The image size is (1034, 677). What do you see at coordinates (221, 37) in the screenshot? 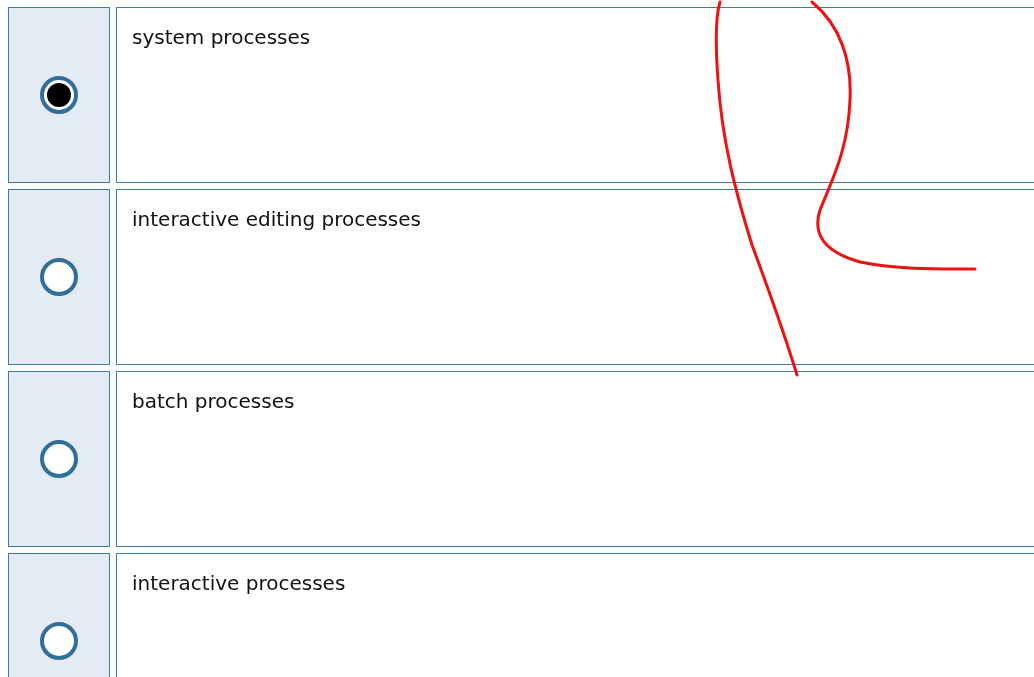
I see `answer-option-text: system processes` at bounding box center [221, 37].